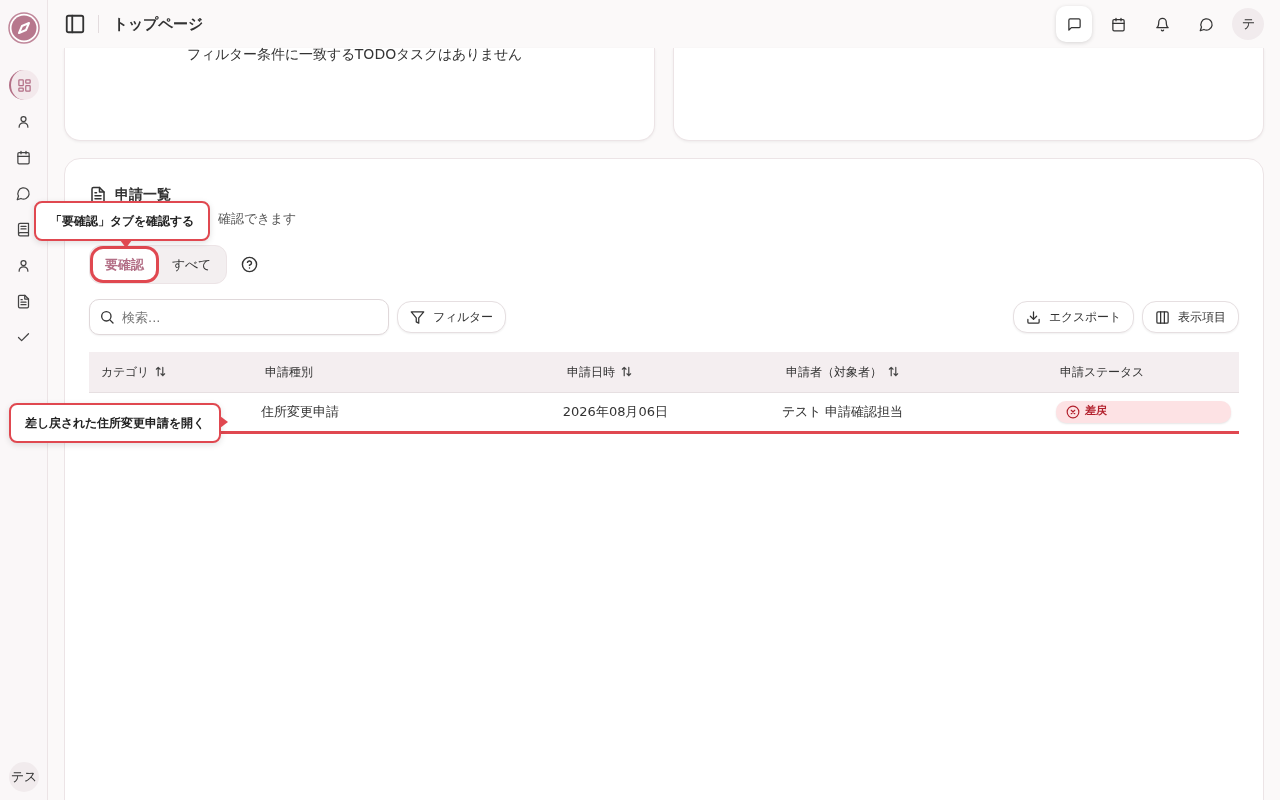 This screenshot has height=800, width=1280. I want to click on filter-button: フィルター, so click(451, 317).